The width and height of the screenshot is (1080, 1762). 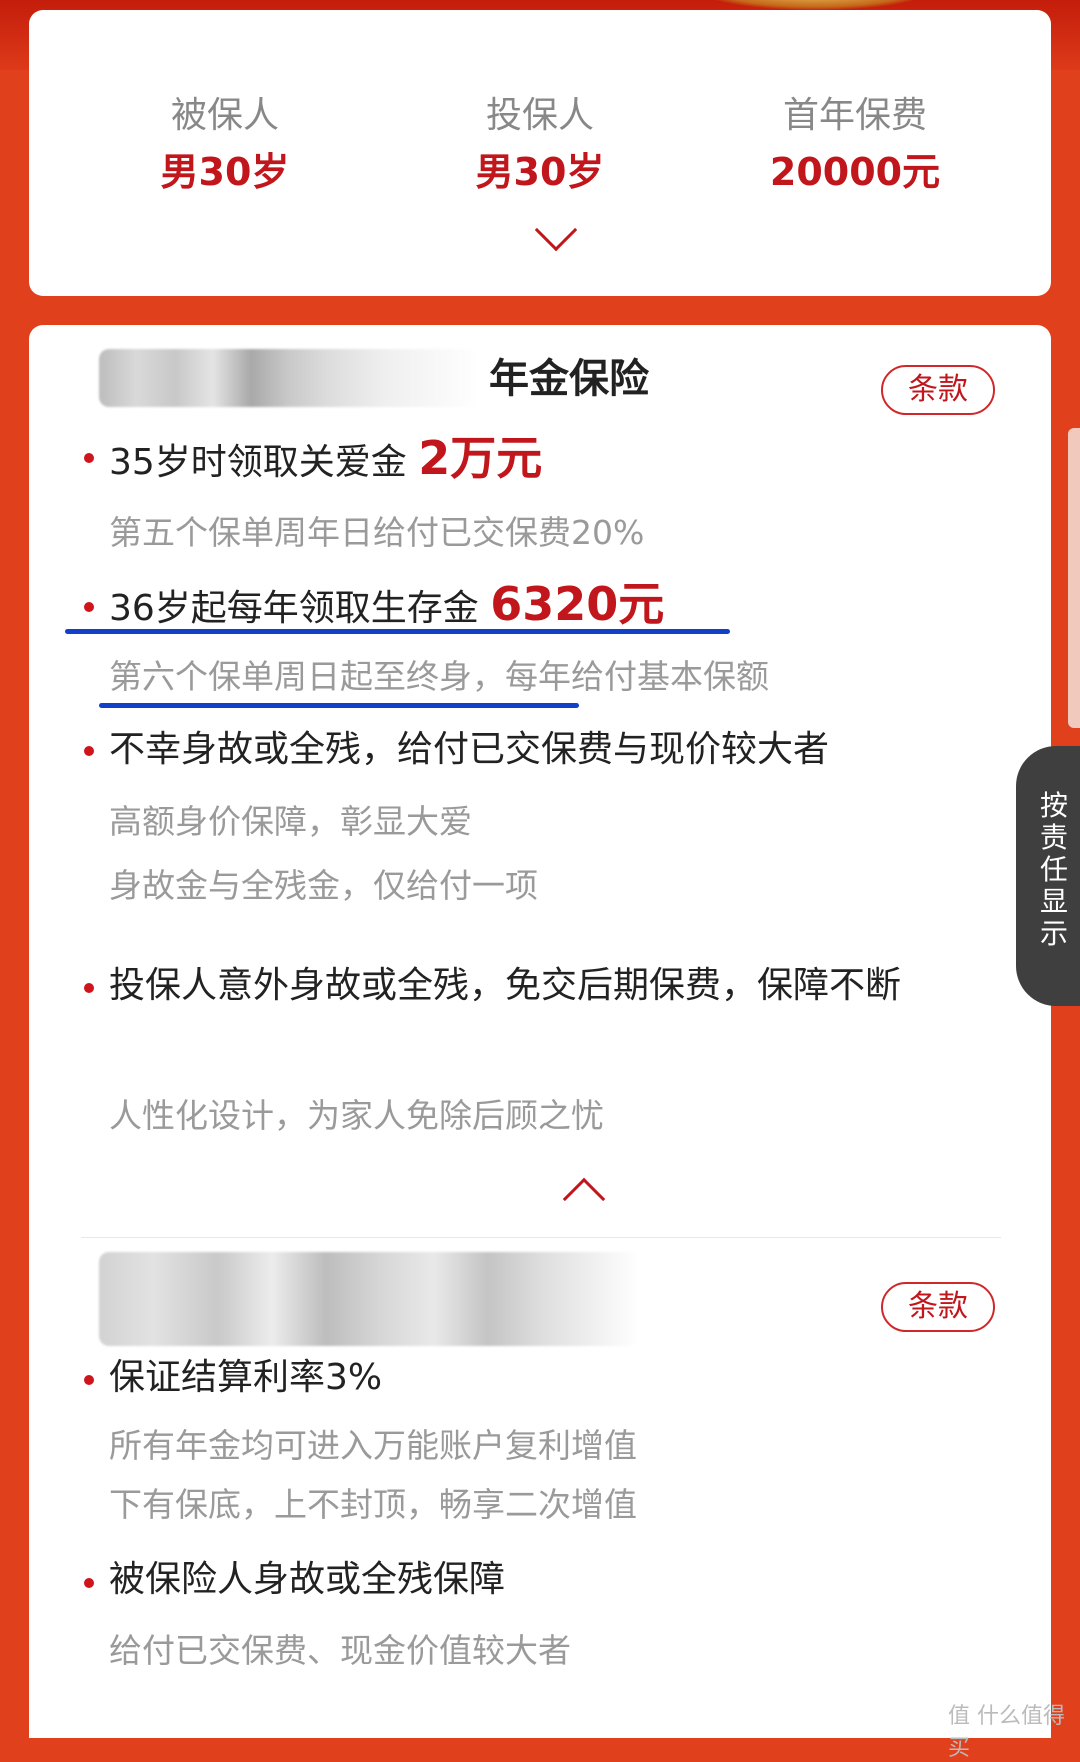 What do you see at coordinates (539, 115) in the screenshot?
I see `policyholder-label: 投保人` at bounding box center [539, 115].